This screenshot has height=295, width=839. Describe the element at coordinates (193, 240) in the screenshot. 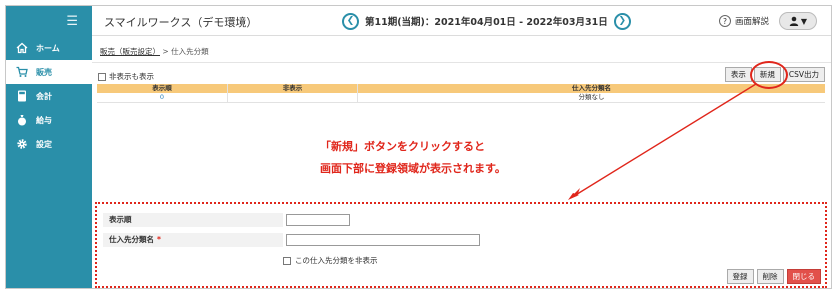

I see `name-label-cell: 仕入先分類名 *` at that location.